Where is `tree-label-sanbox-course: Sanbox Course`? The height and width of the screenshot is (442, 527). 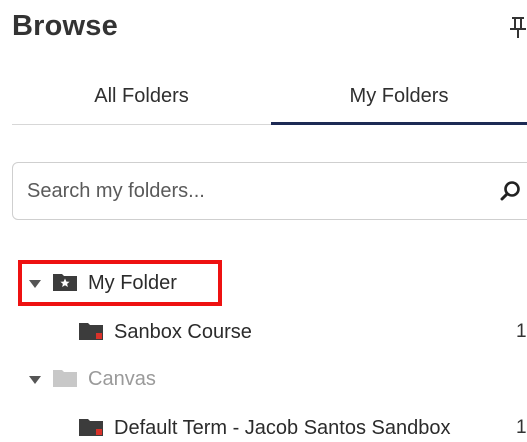 tree-label-sanbox-course: Sanbox Course is located at coordinates (183, 332).